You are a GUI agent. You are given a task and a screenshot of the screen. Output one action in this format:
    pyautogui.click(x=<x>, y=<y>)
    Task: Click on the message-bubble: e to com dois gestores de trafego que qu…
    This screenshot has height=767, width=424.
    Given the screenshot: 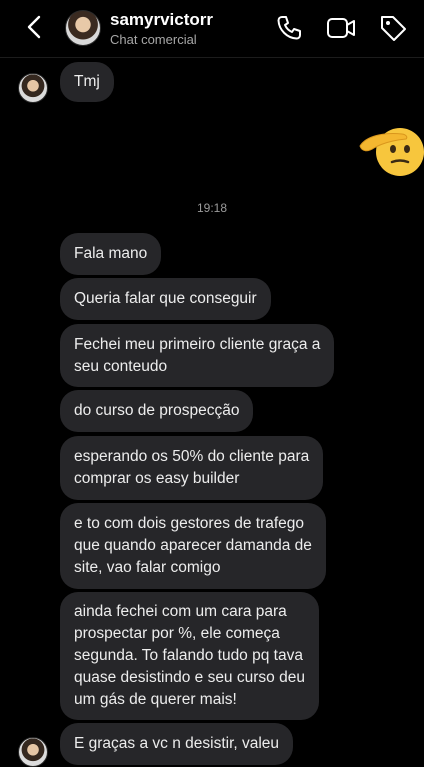 What is the action you would take?
    pyautogui.click(x=193, y=546)
    